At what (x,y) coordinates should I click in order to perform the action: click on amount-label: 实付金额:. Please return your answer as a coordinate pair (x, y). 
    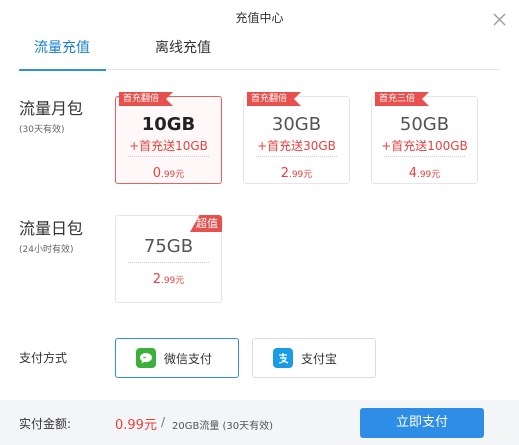
    Looking at the image, I should click on (45, 424).